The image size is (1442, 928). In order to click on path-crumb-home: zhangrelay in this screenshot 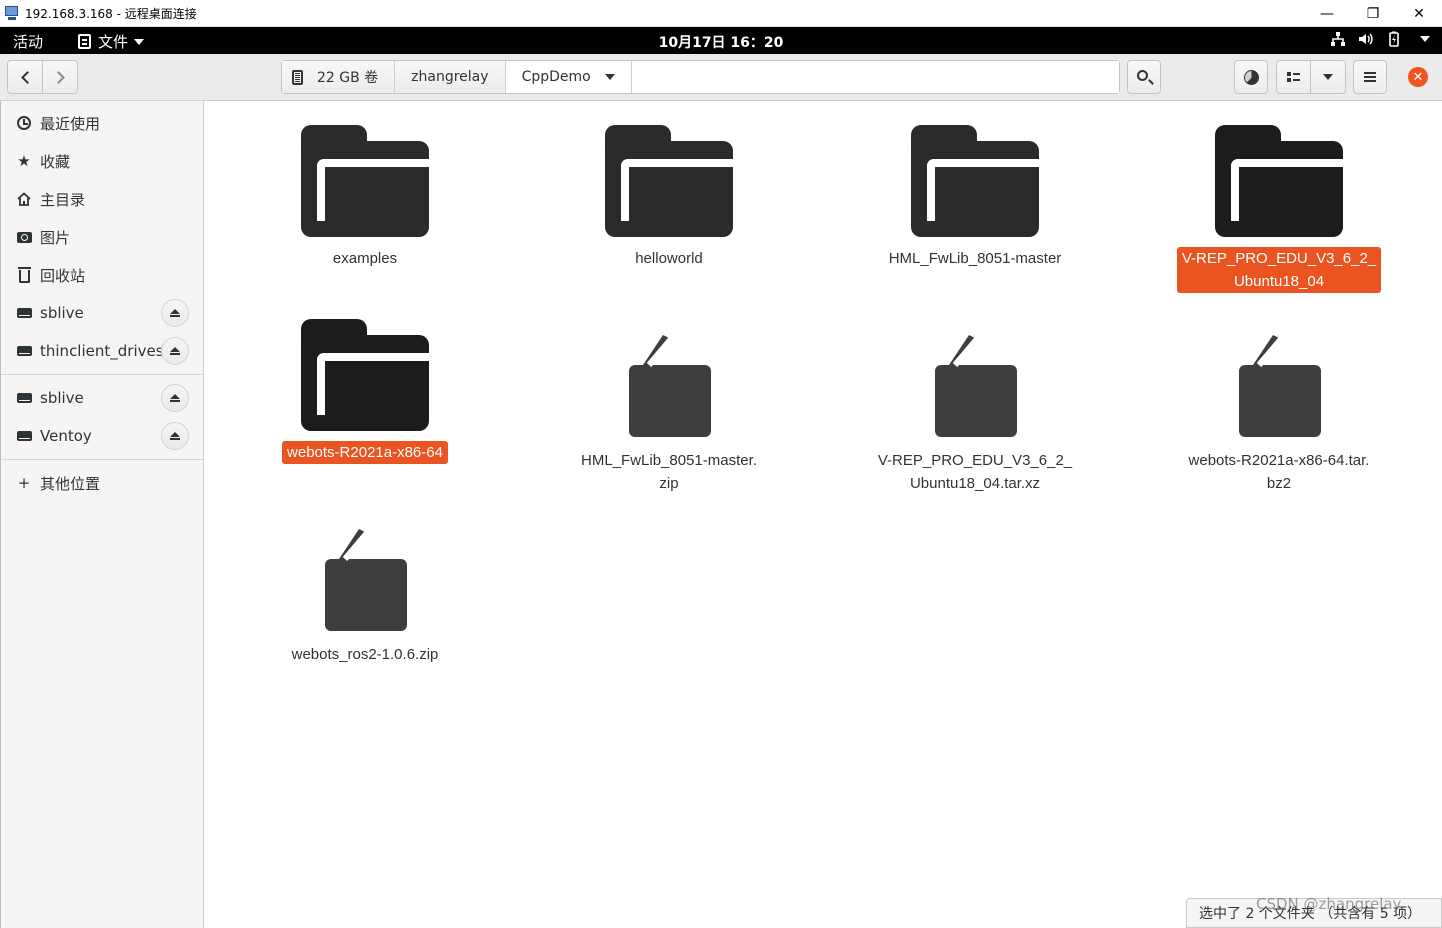, I will do `click(450, 77)`.